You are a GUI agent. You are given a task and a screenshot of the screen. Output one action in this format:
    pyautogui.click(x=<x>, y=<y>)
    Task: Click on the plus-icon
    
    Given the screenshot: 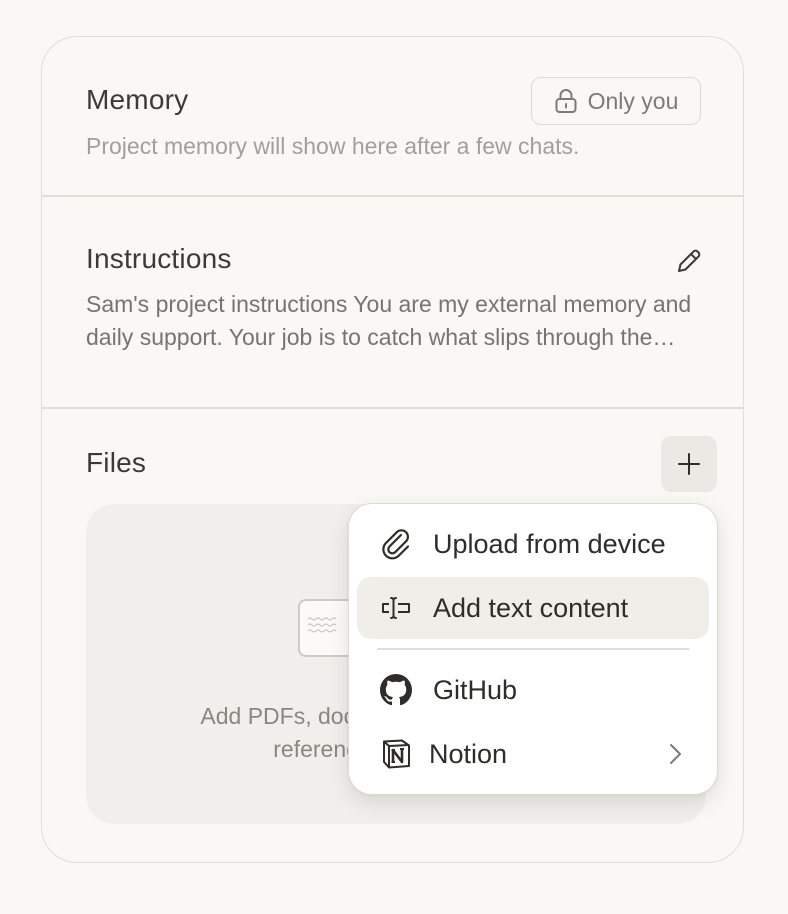 What is the action you would take?
    pyautogui.click(x=689, y=464)
    